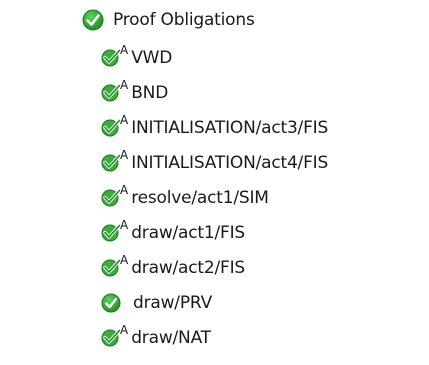 The width and height of the screenshot is (429, 365). I want to click on tree-node-resolve-act1-sim: A resolve/act1/SIM, so click(185, 198).